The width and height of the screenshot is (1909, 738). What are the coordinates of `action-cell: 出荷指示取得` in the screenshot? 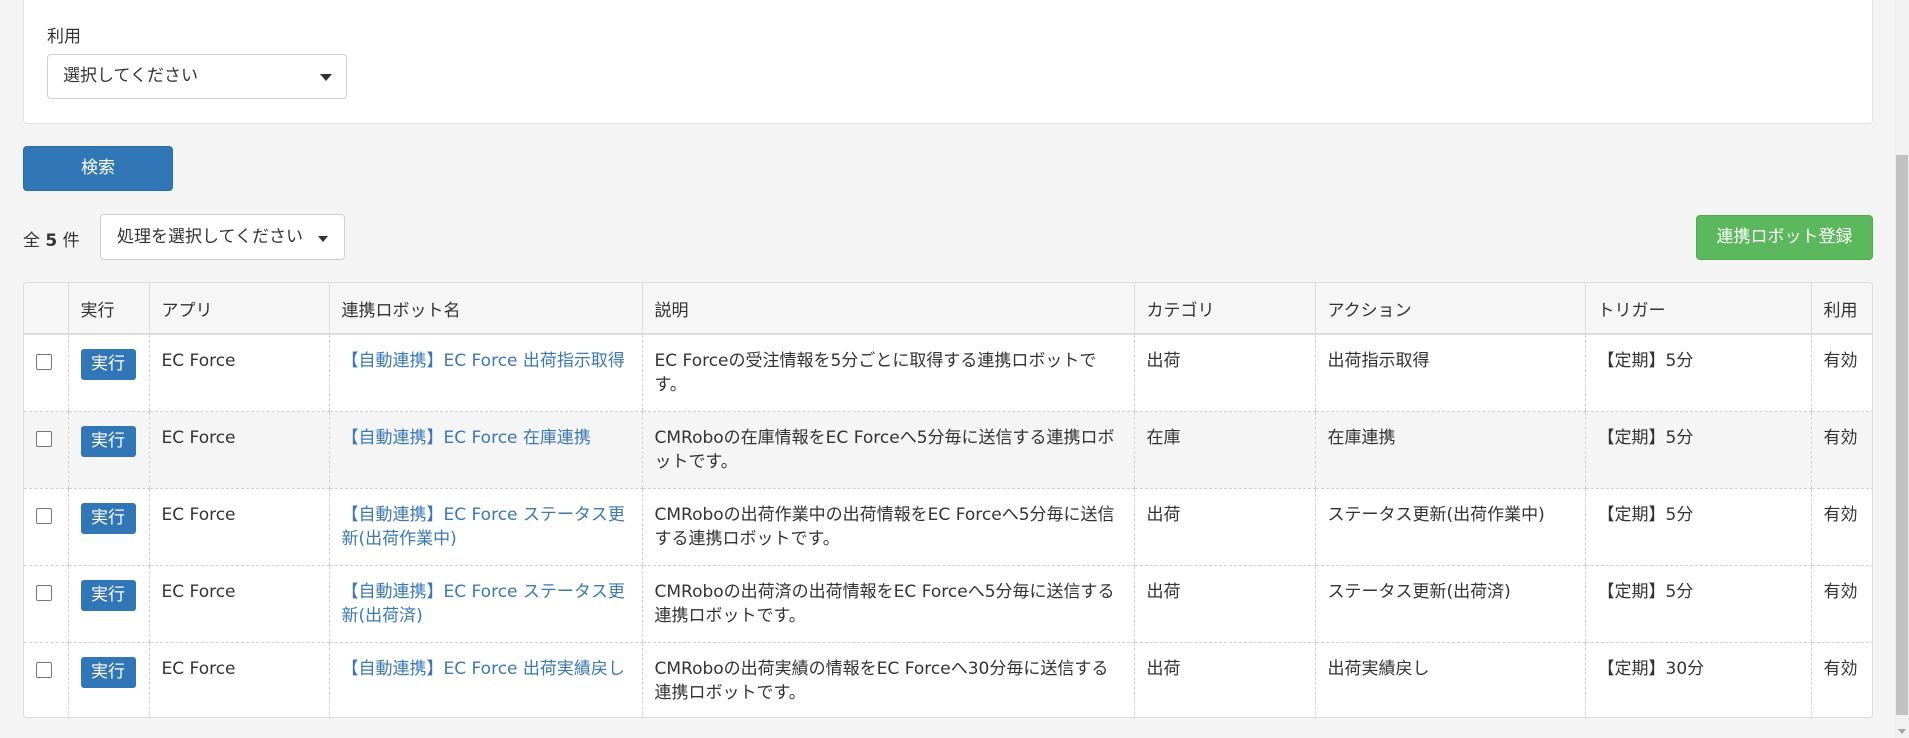 It's located at (1449, 373).